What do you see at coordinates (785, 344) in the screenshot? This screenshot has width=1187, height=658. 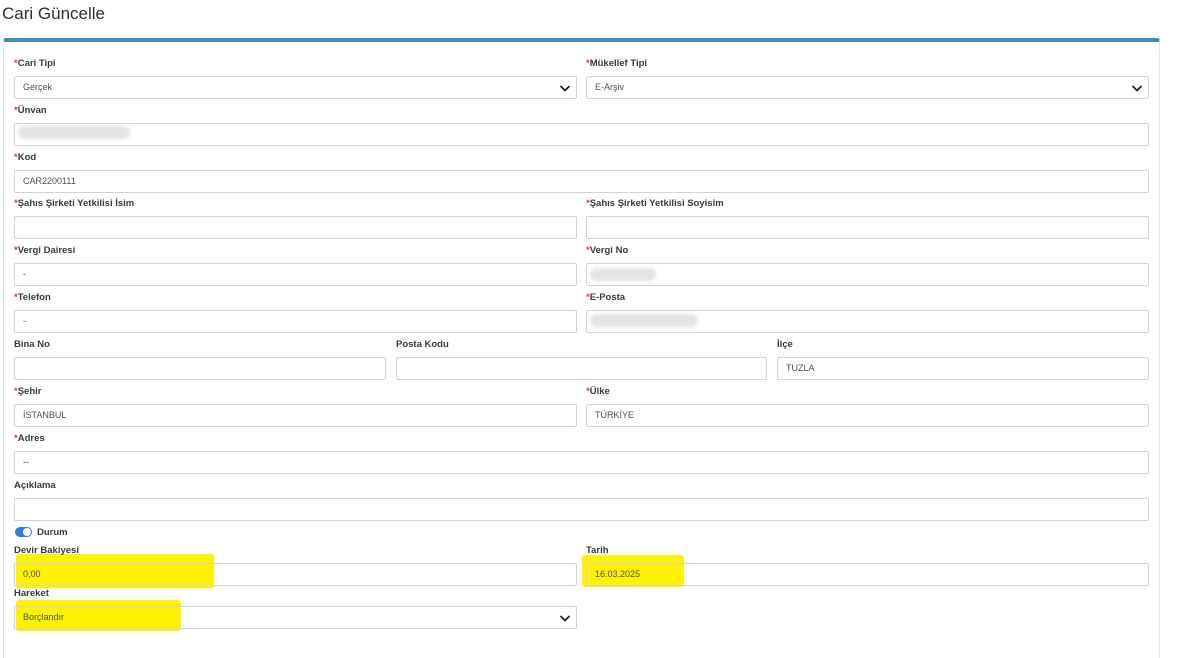 I see `ilce-label: İlçe` at bounding box center [785, 344].